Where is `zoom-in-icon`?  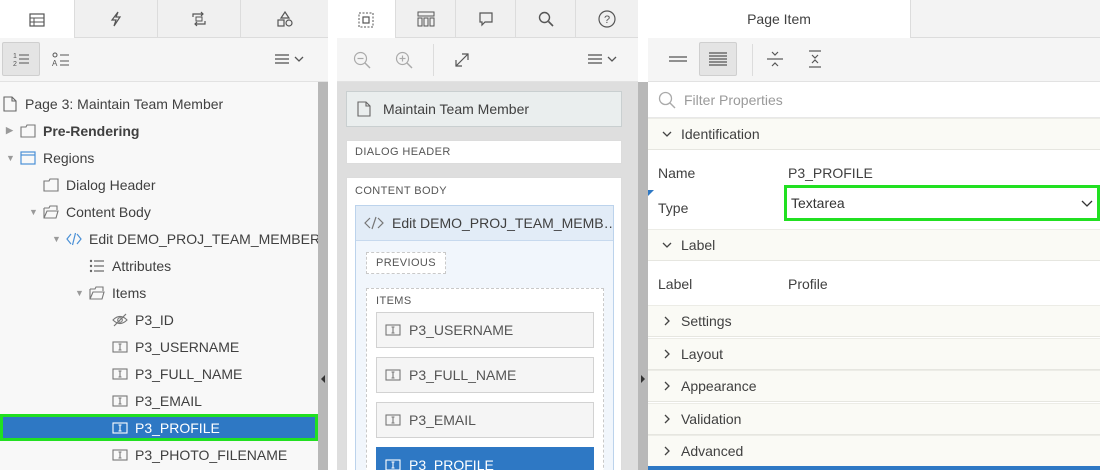 zoom-in-icon is located at coordinates (404, 60).